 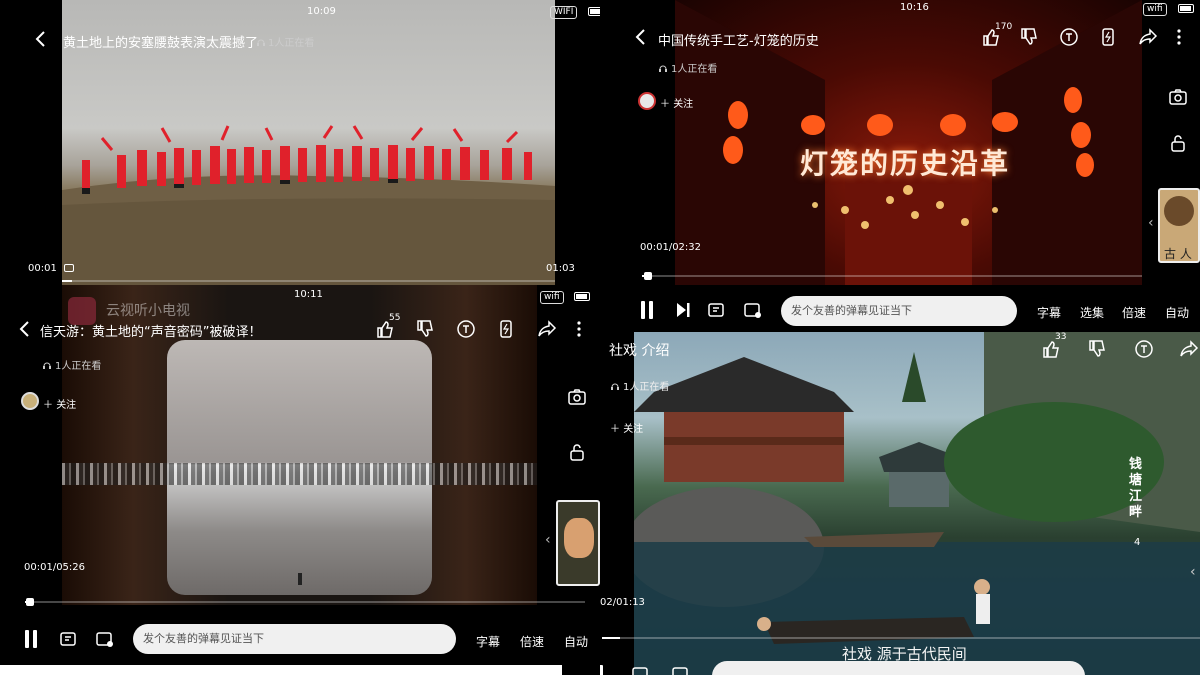 I want to click on danmu-input, so click(x=898, y=668).